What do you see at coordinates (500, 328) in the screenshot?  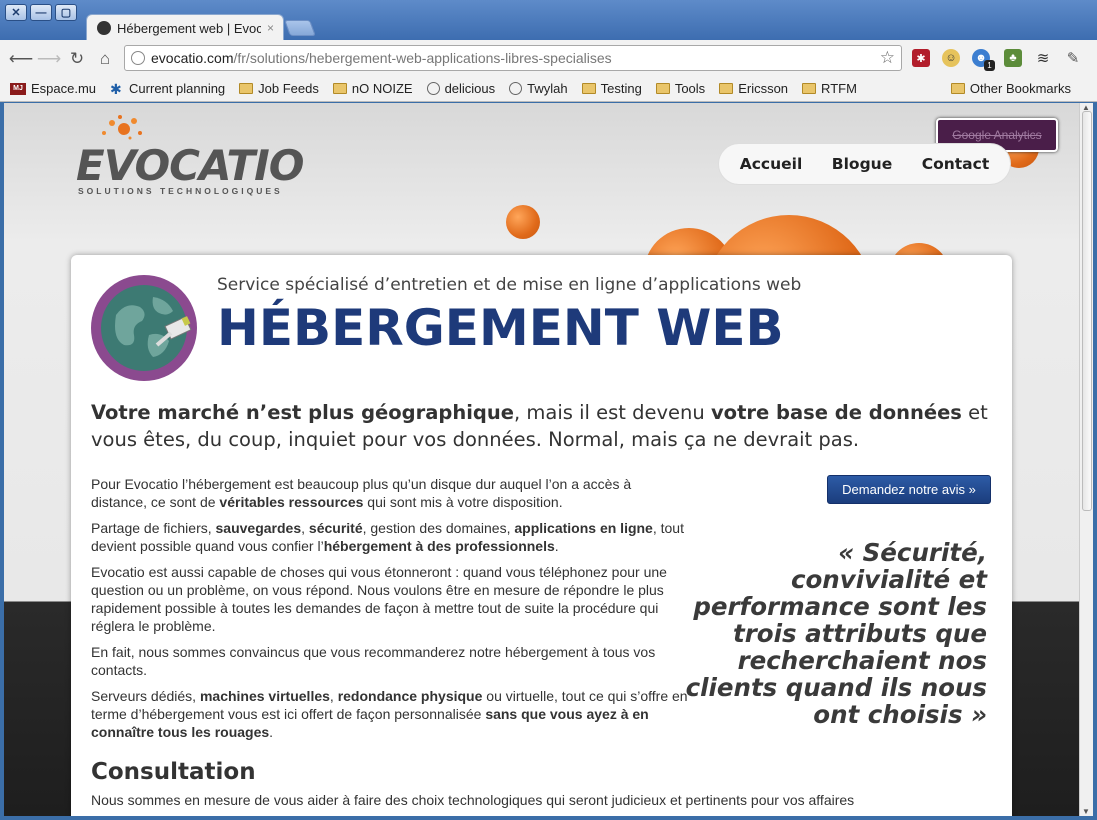 I see `page-title: HÉBERGEMENT WEB` at bounding box center [500, 328].